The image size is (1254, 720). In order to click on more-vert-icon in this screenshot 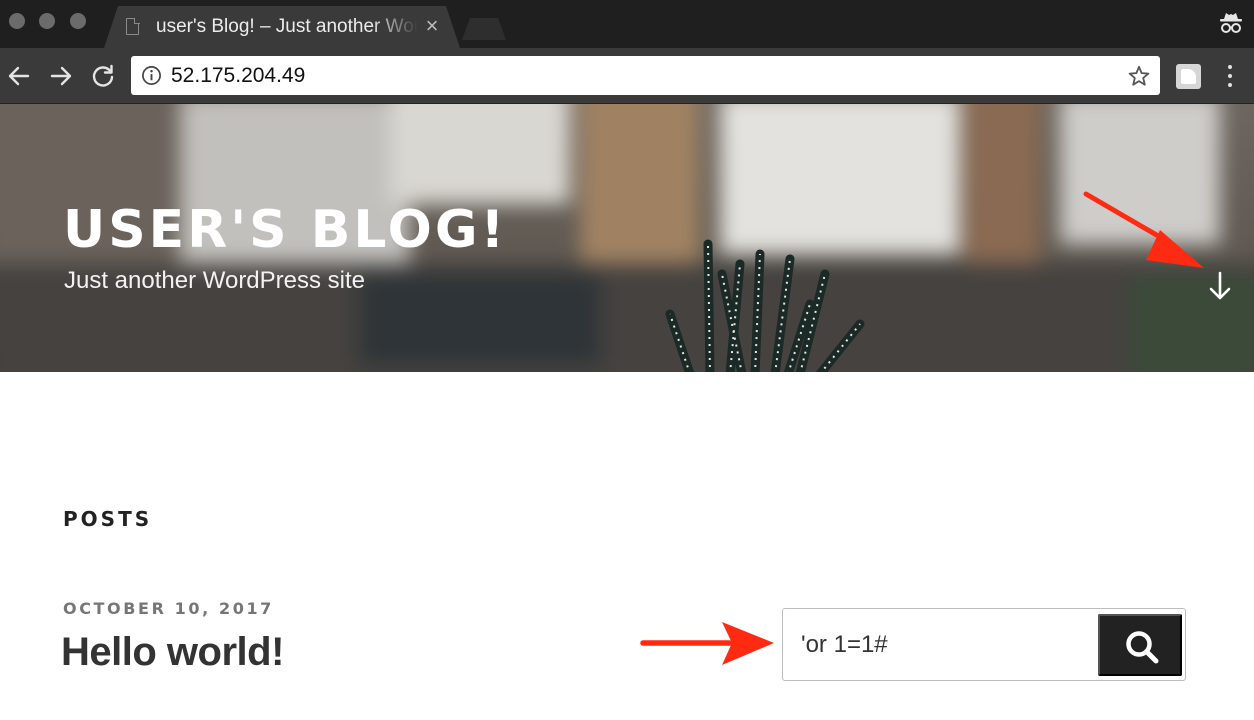, I will do `click(1230, 76)`.